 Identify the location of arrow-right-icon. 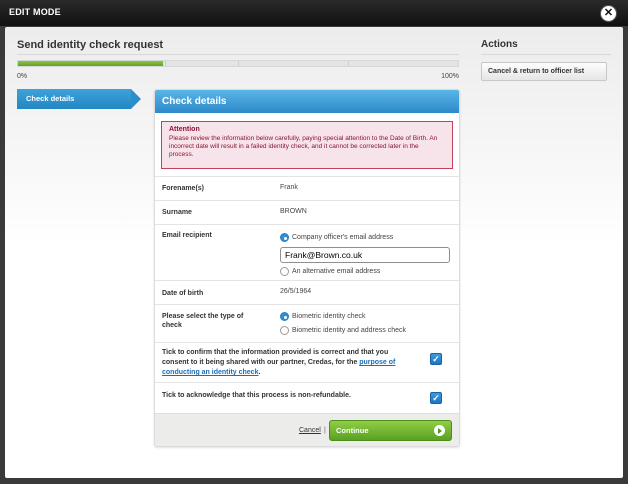
(439, 430).